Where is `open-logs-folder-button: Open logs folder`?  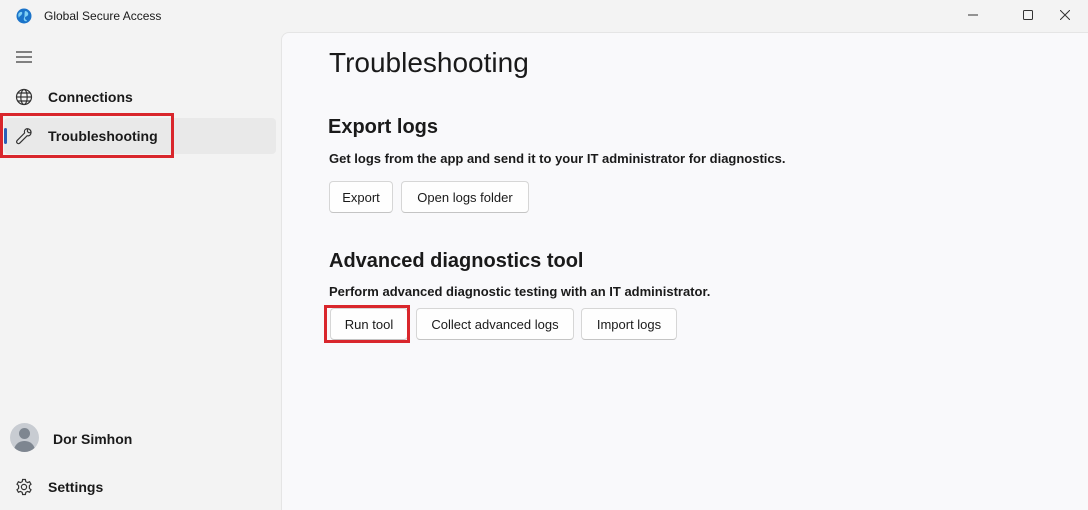
open-logs-folder-button: Open logs folder is located at coordinates (465, 197).